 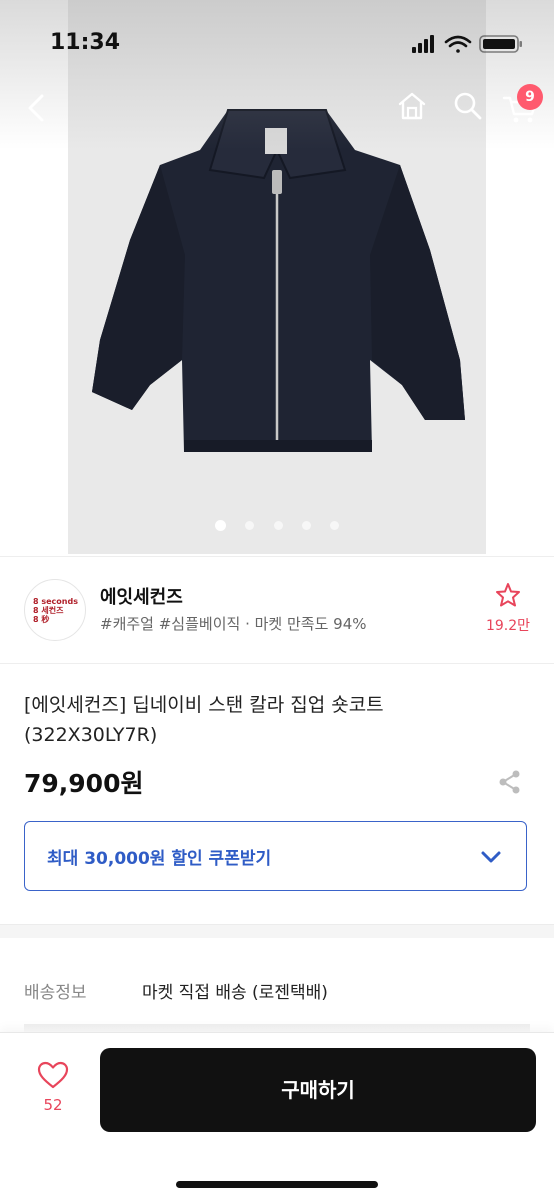 I want to click on seller-name: 에잇세컨즈, so click(x=141, y=596).